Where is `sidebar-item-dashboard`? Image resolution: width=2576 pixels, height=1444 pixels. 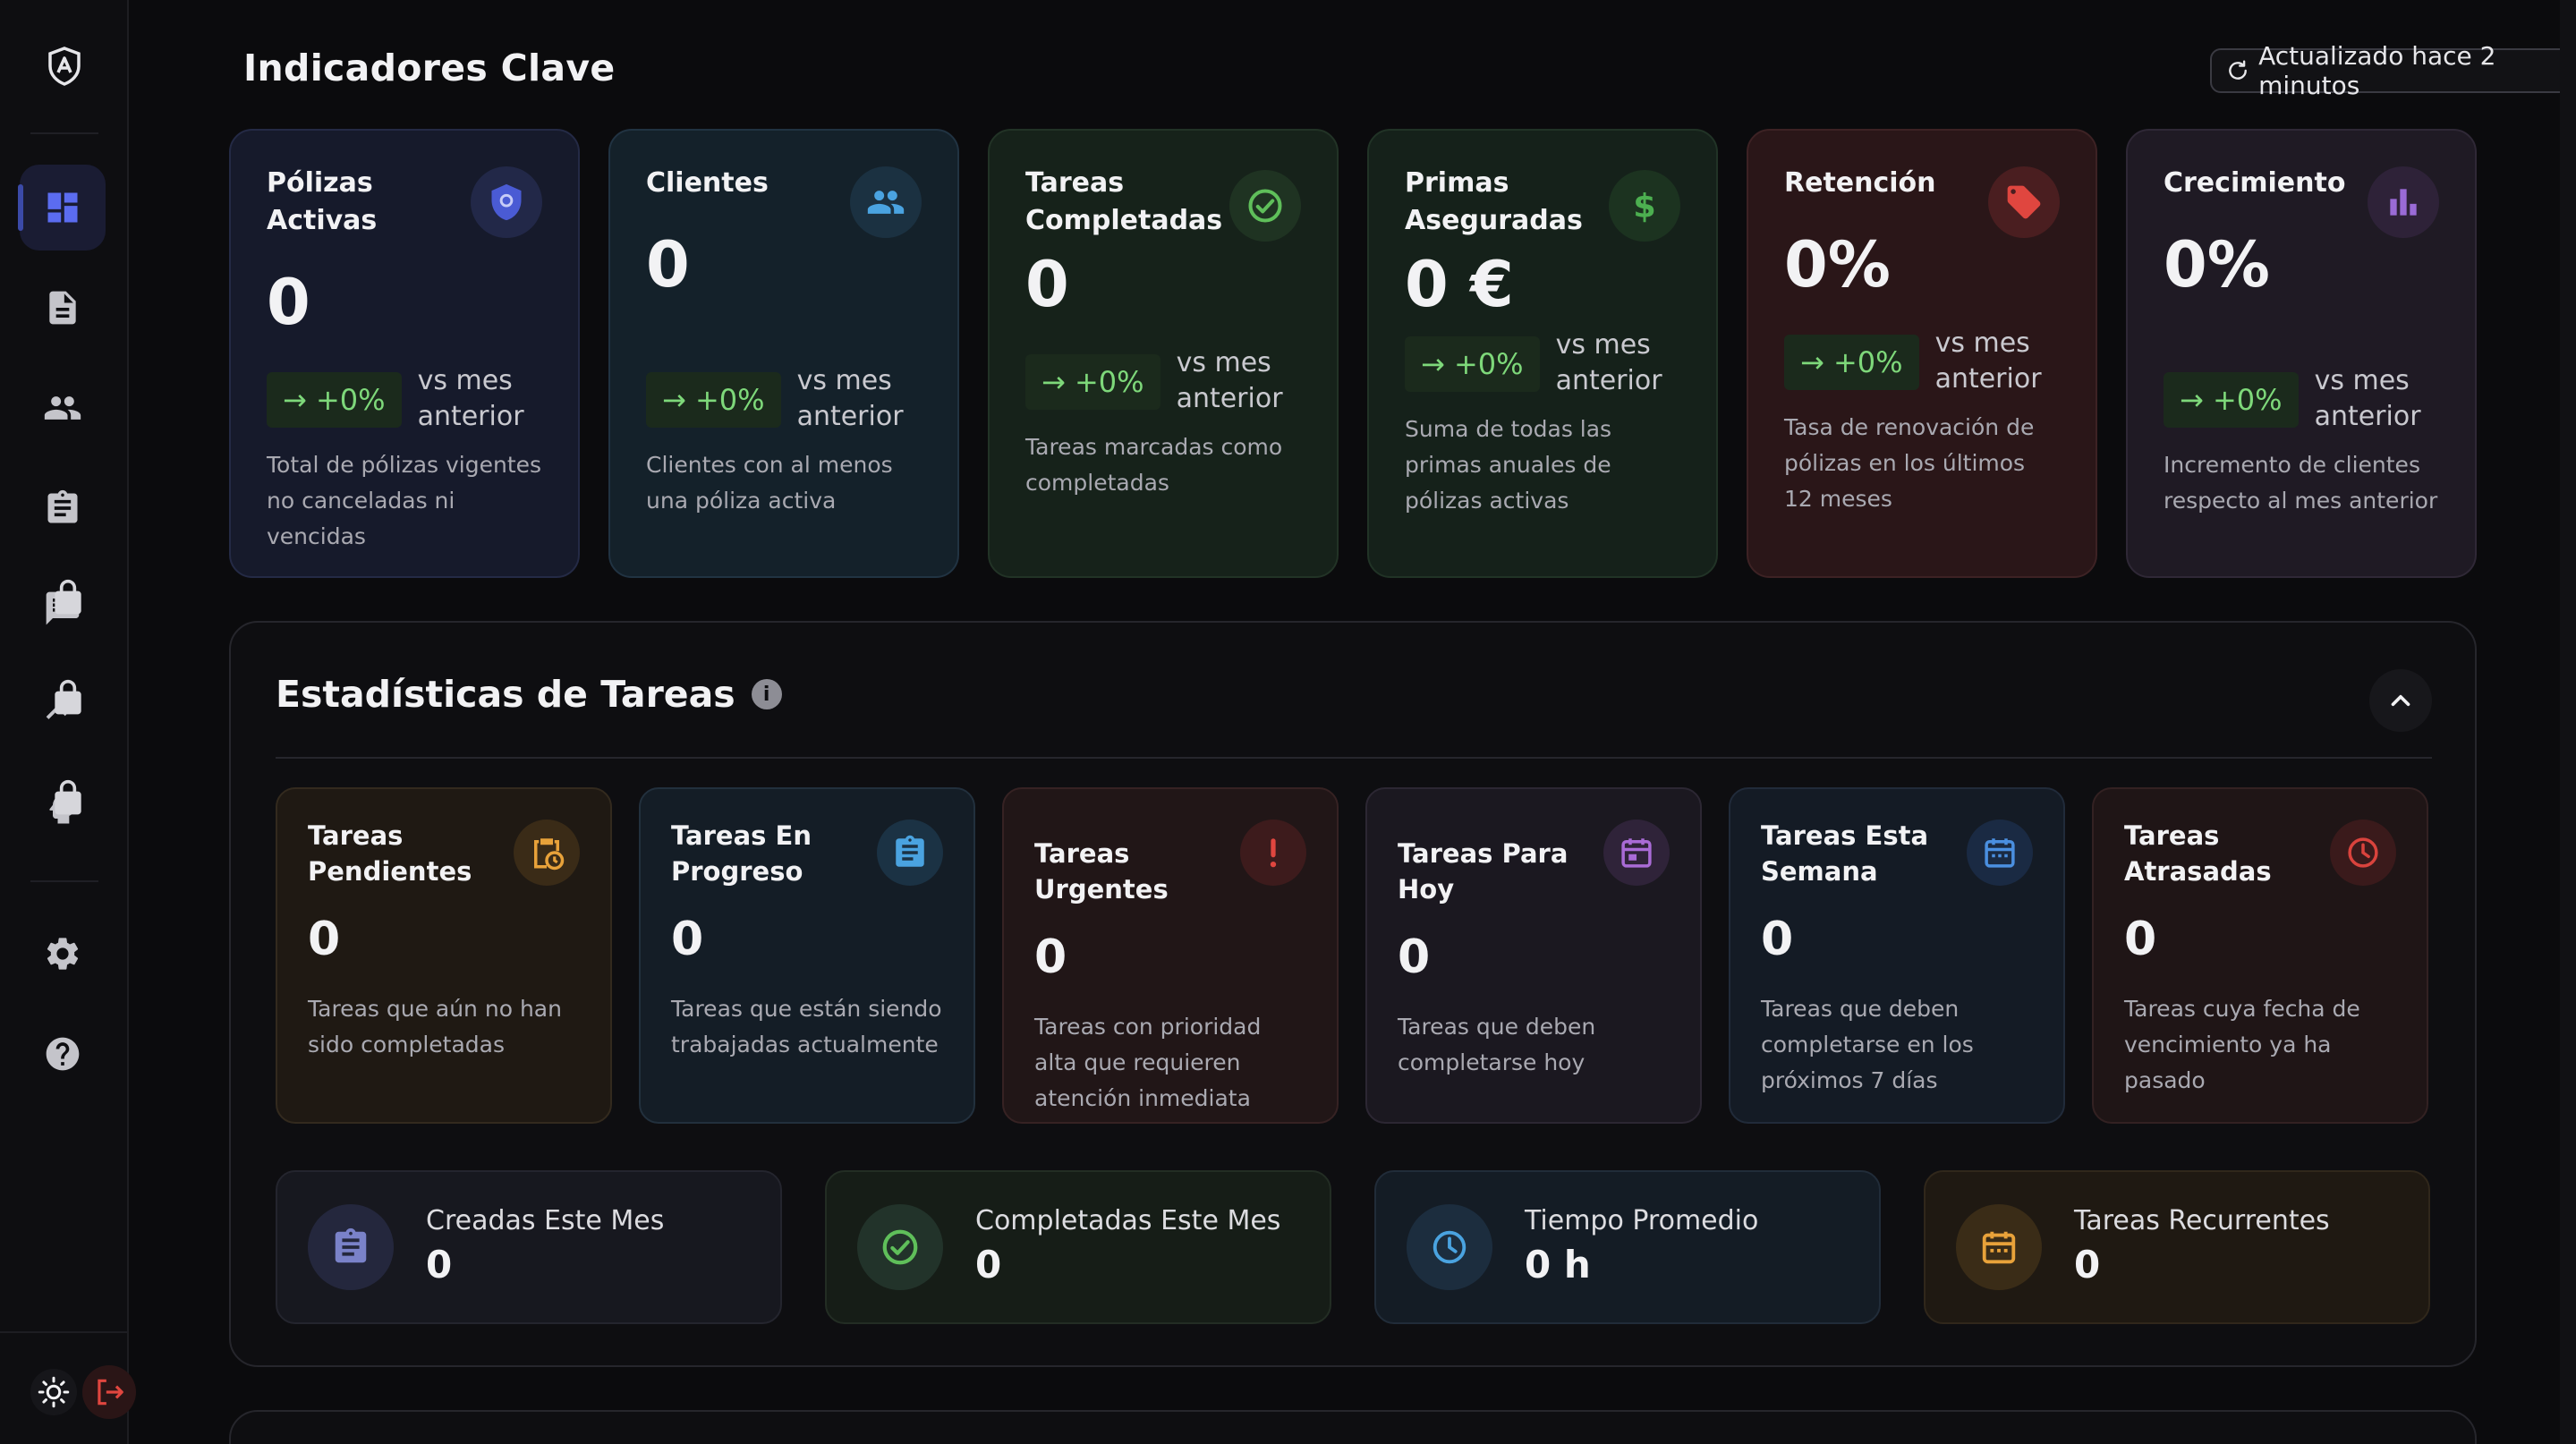 sidebar-item-dashboard is located at coordinates (62, 208).